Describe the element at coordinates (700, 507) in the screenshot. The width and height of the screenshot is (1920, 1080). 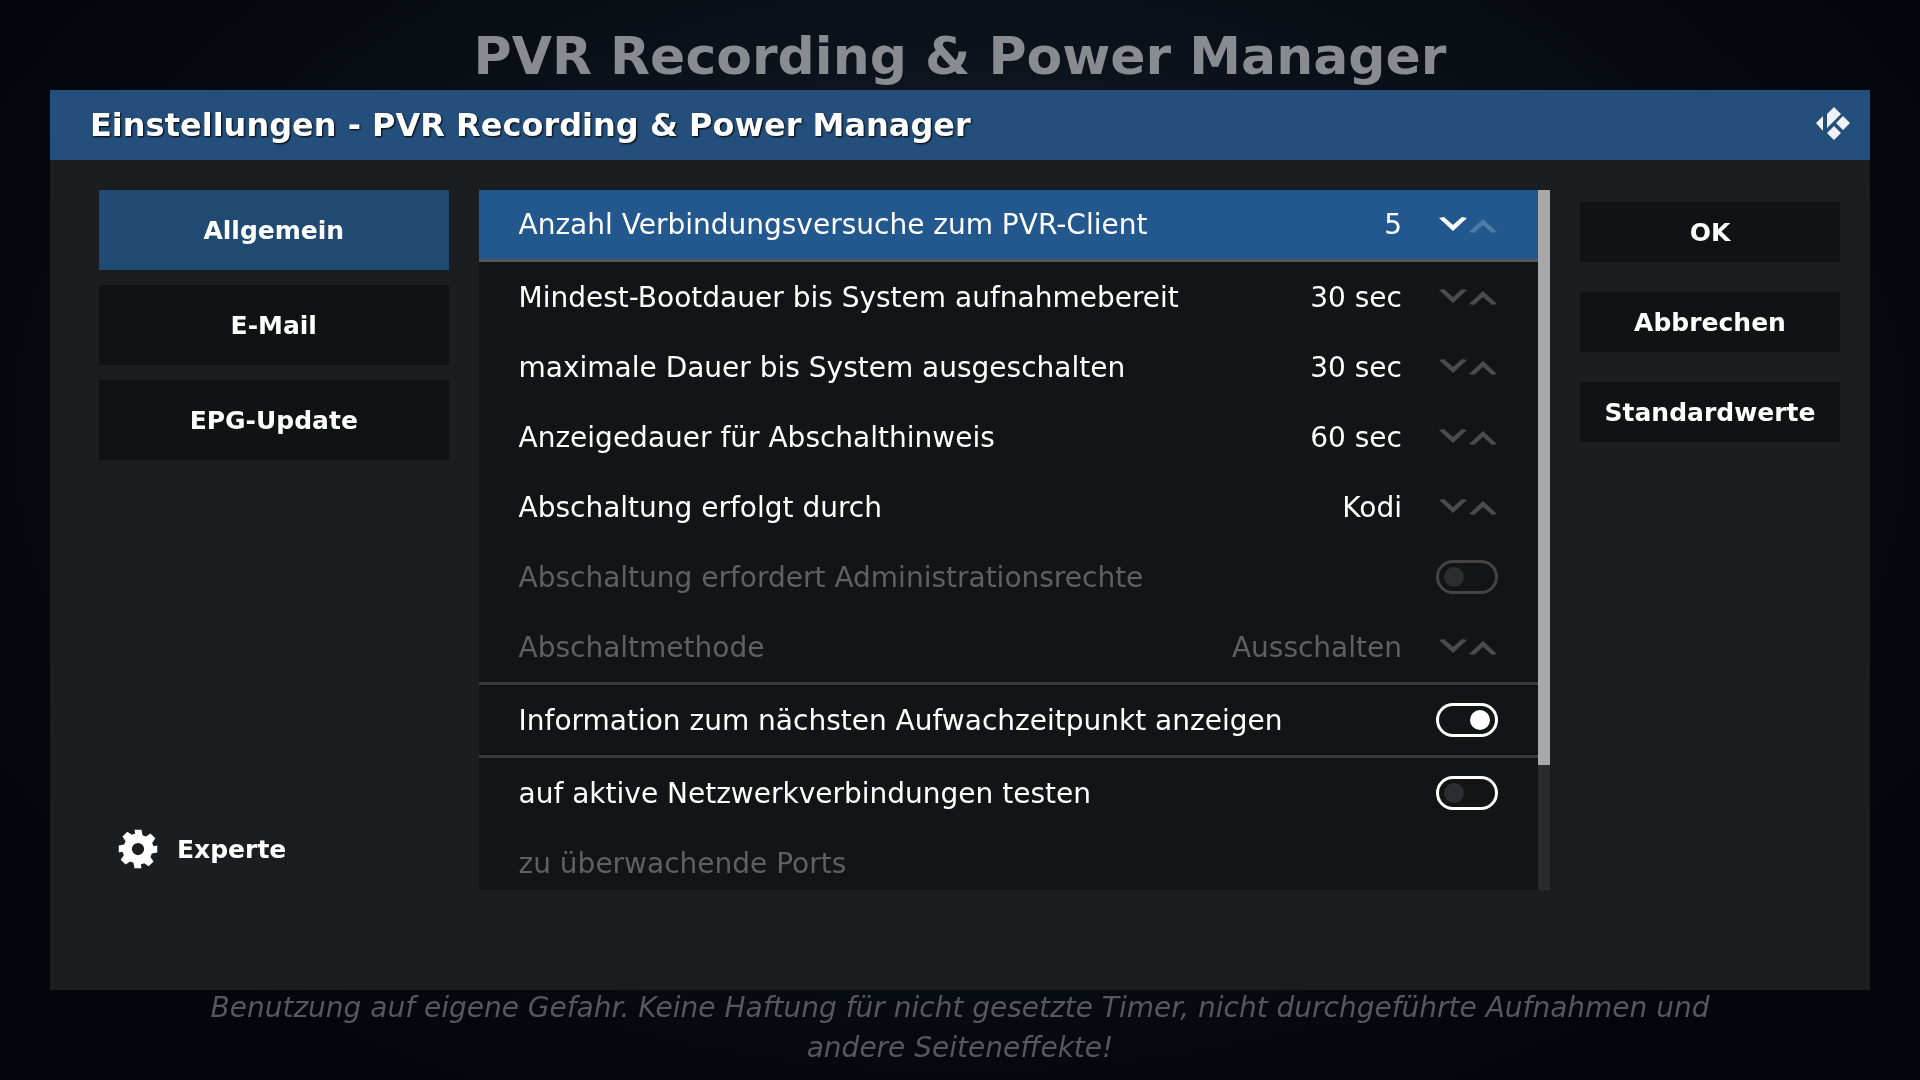
I see `setting-label: Abschaltung erfolgt durch` at that location.